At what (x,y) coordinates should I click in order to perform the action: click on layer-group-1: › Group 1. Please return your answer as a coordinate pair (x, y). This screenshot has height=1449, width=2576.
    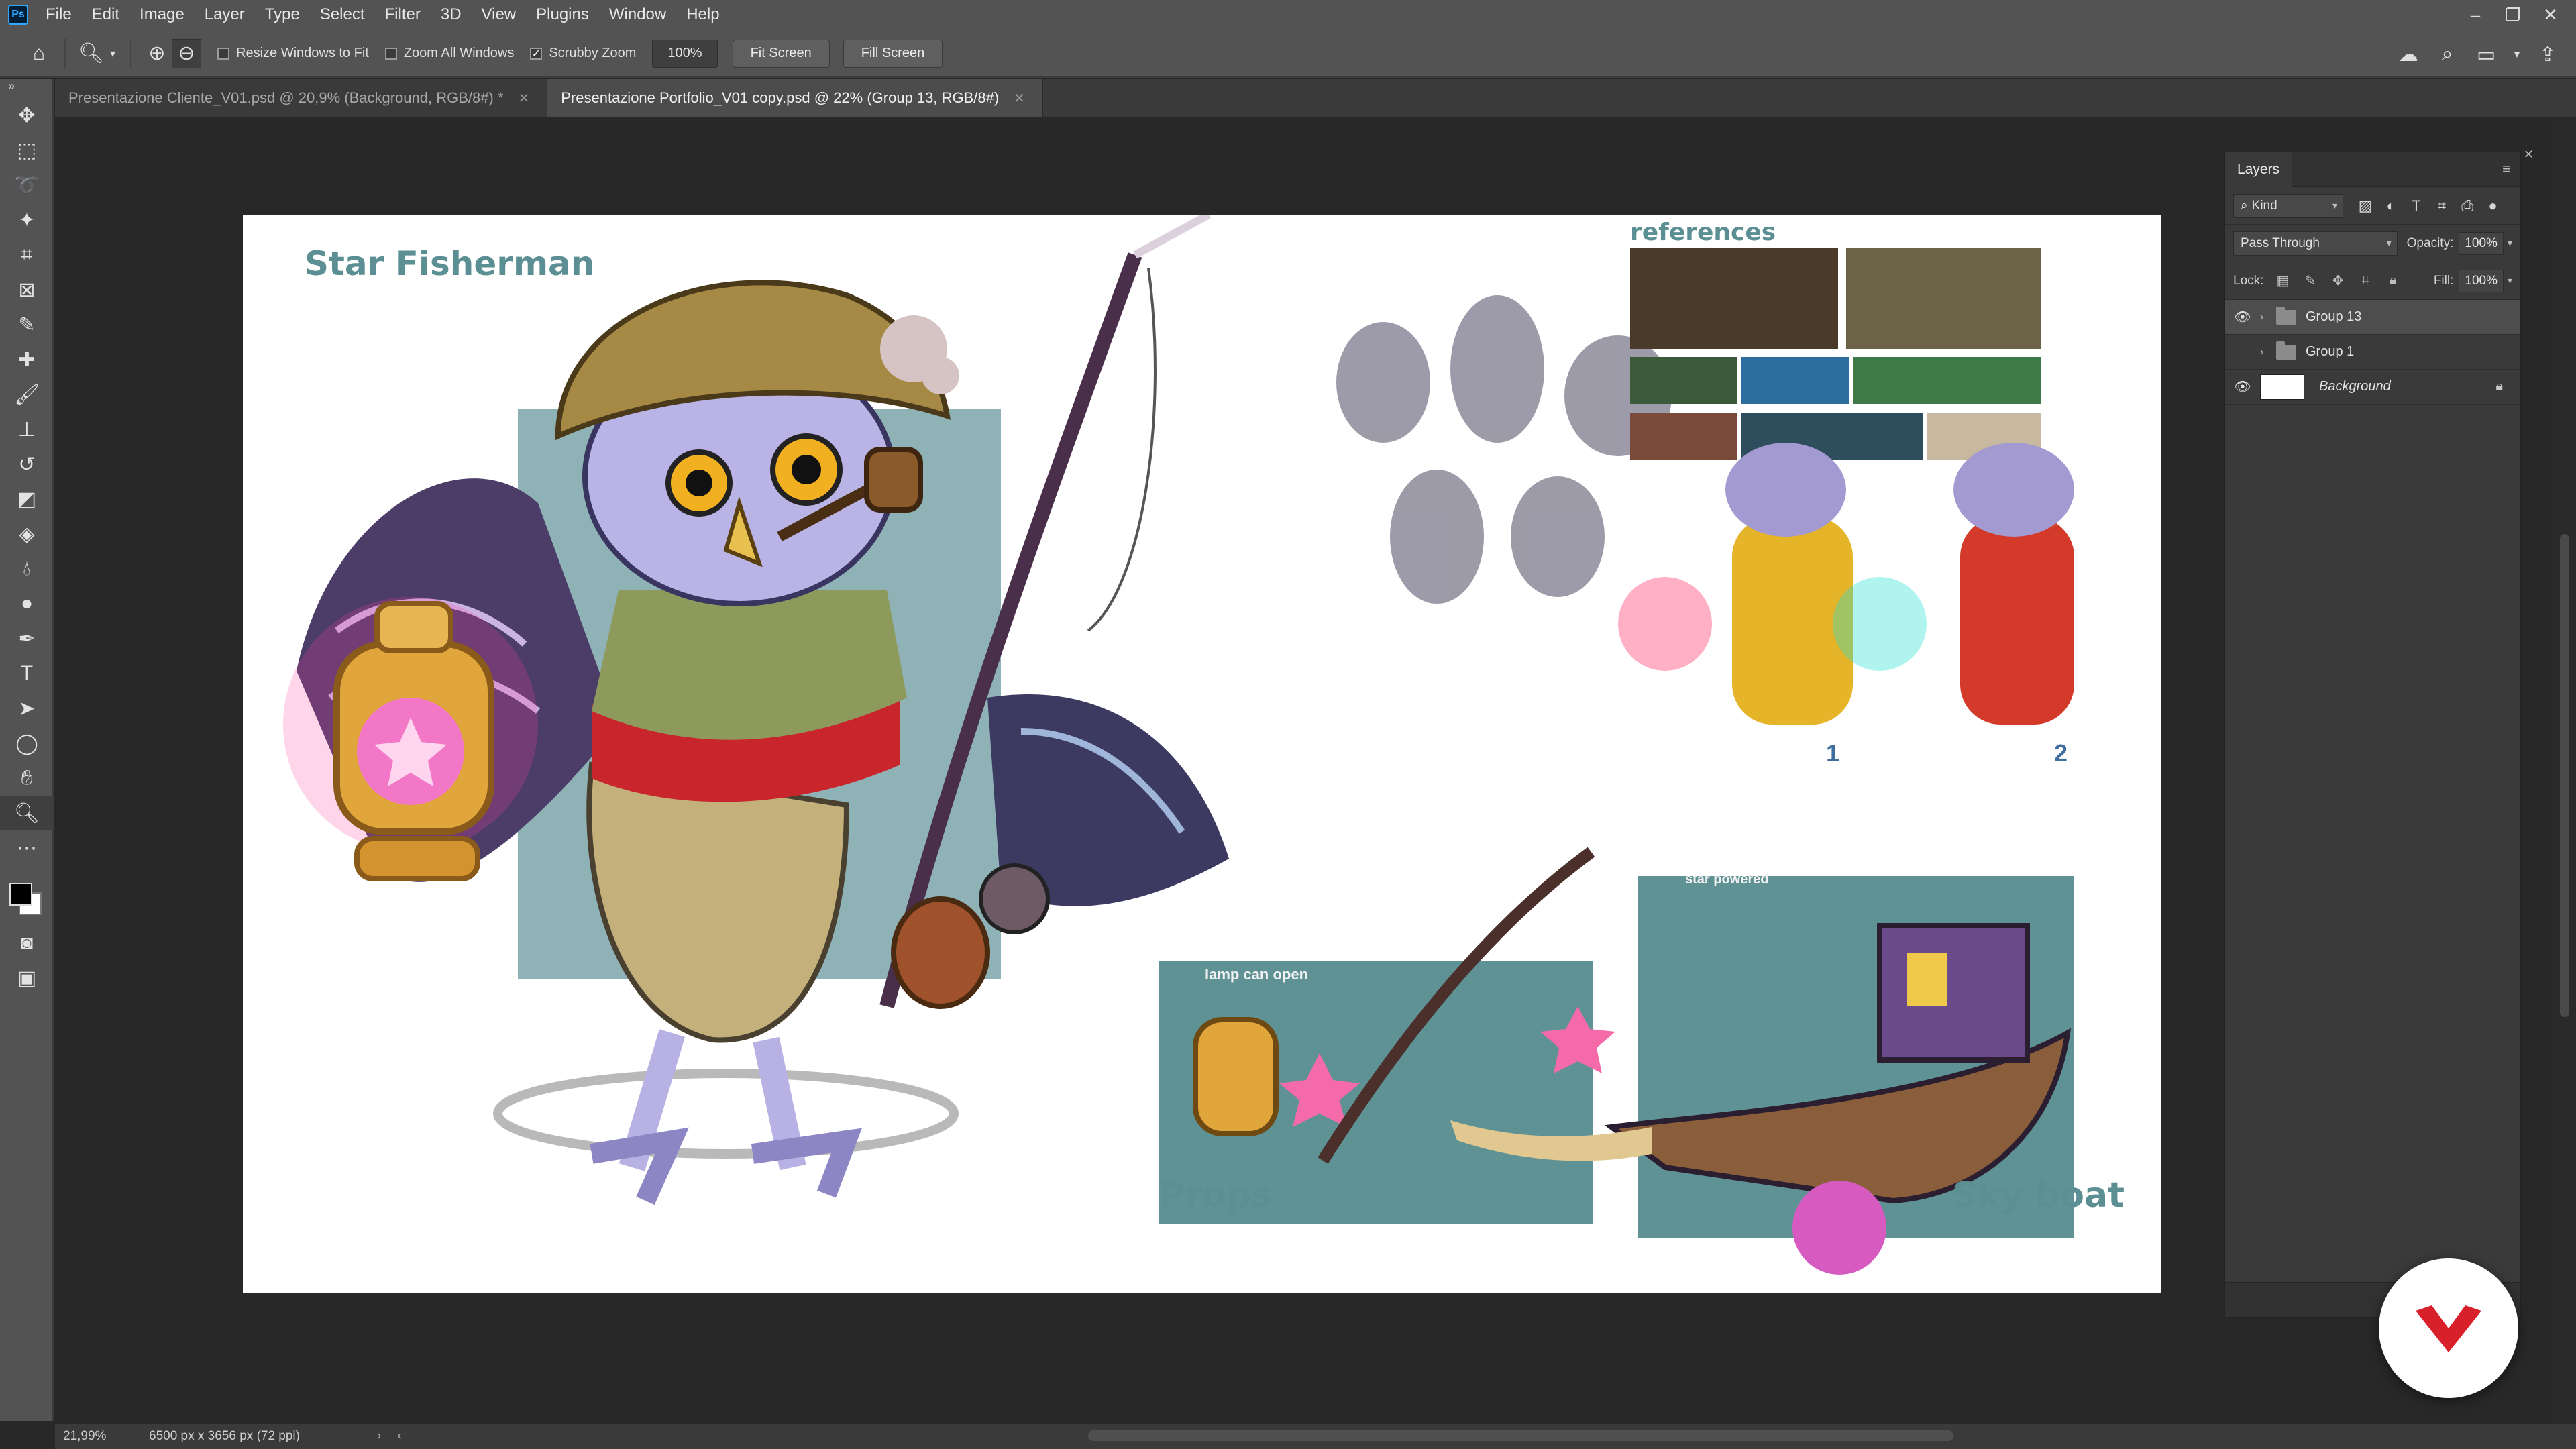
    Looking at the image, I should click on (2372, 352).